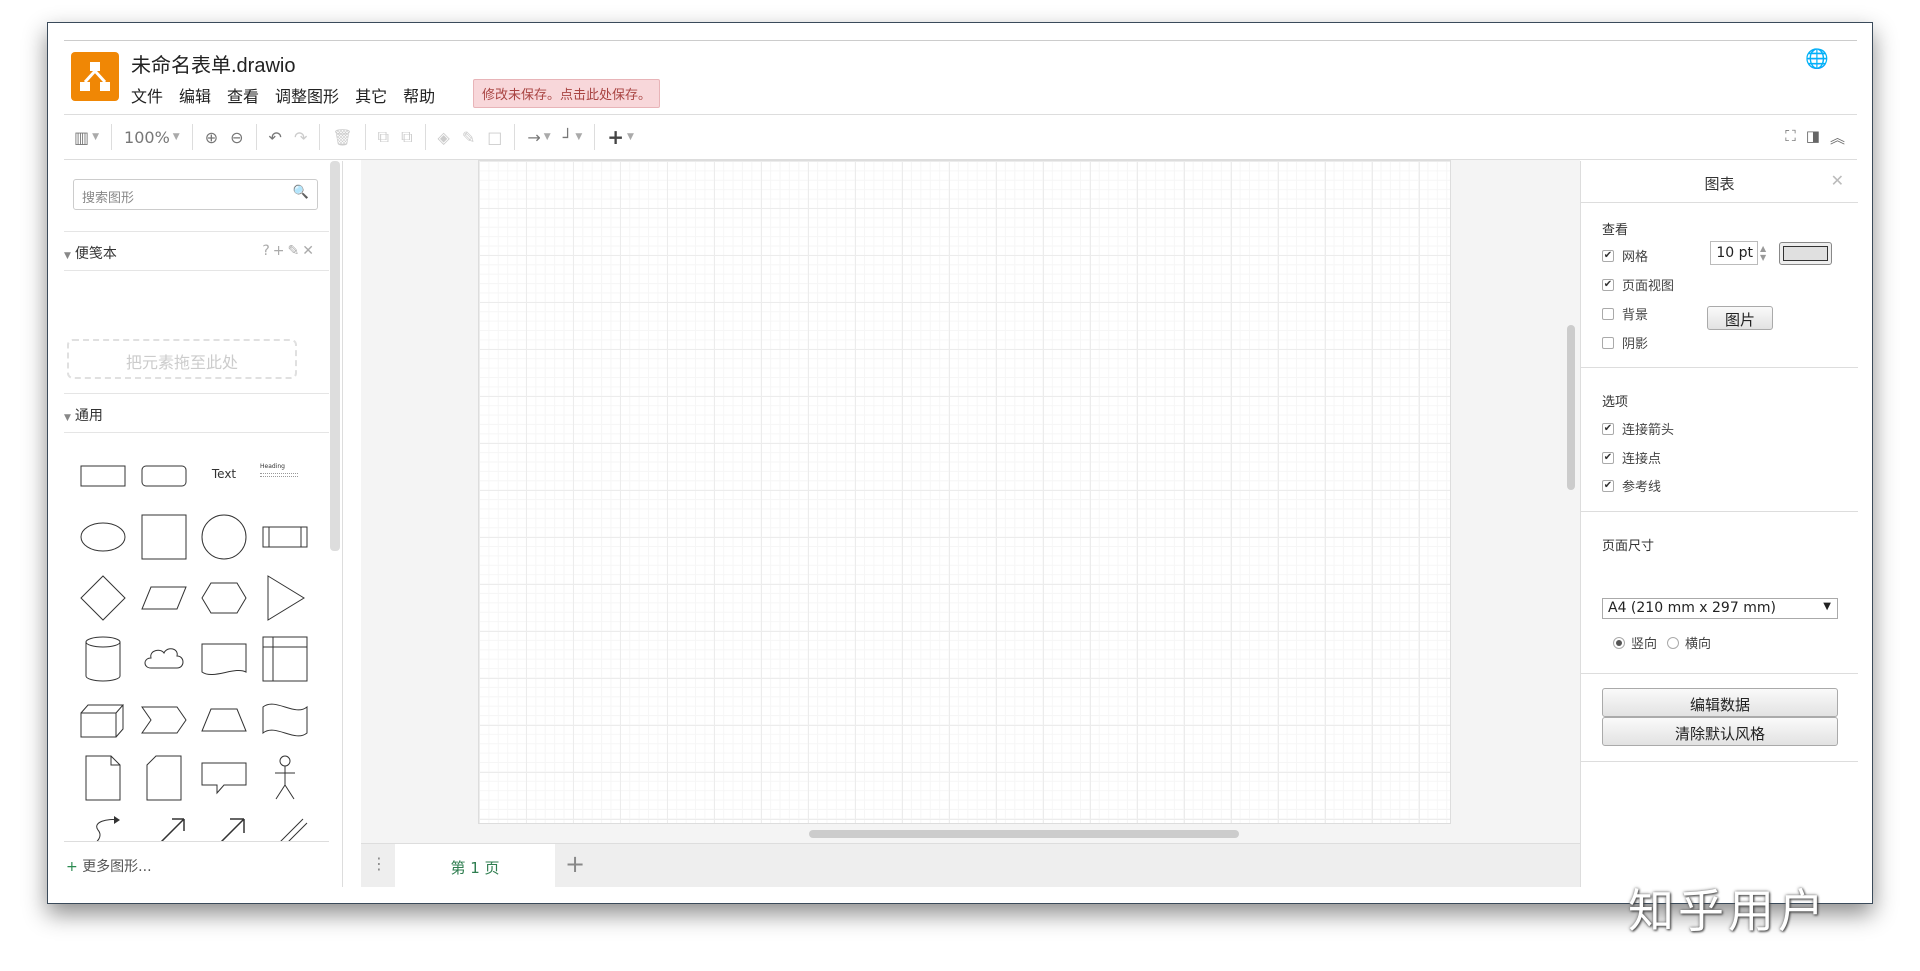 This screenshot has width=1920, height=971. Describe the element at coordinates (195, 95) in the screenshot. I see `menu-edit: 编辑` at that location.